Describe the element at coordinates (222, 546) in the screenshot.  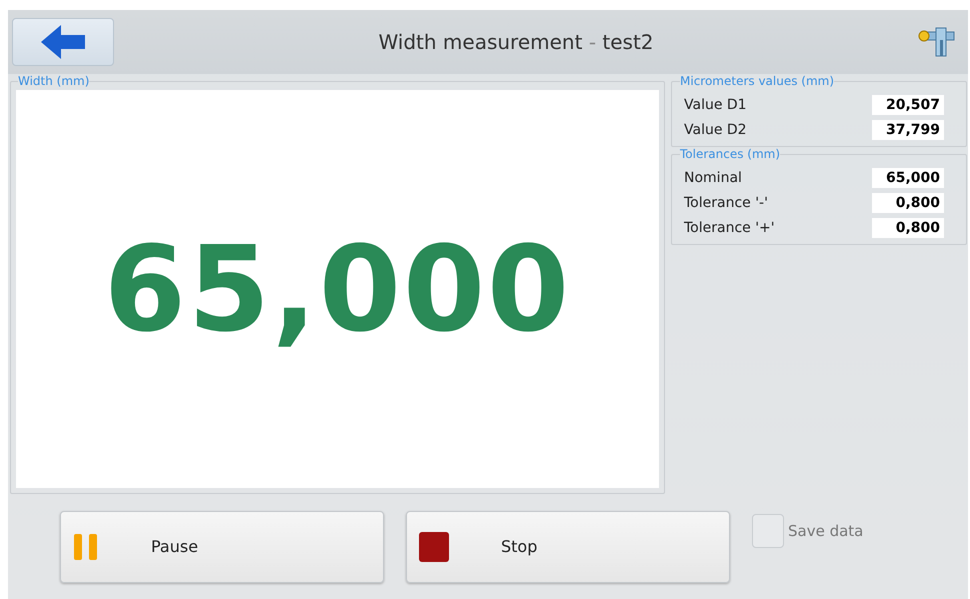
I see `pause-button: Pause` at that location.